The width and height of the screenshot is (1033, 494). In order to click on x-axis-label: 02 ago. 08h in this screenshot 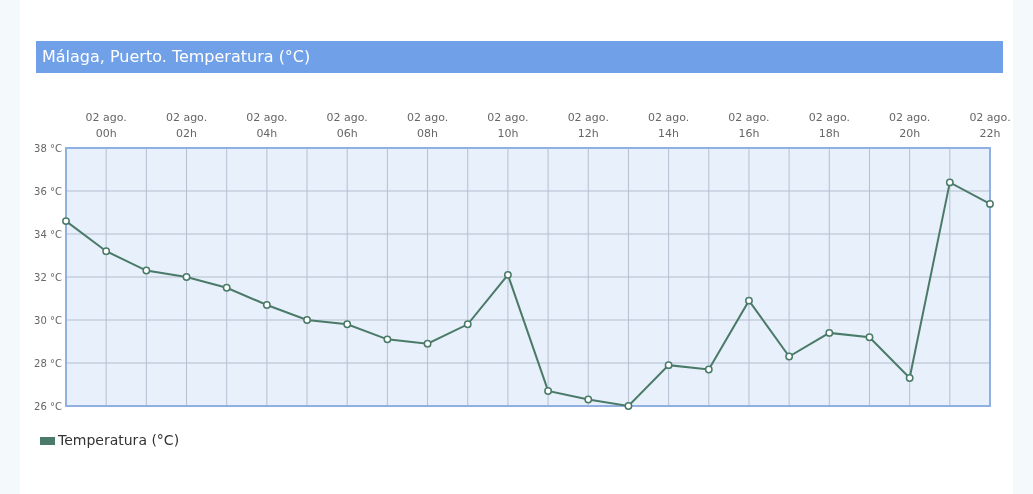, I will do `click(427, 125)`.